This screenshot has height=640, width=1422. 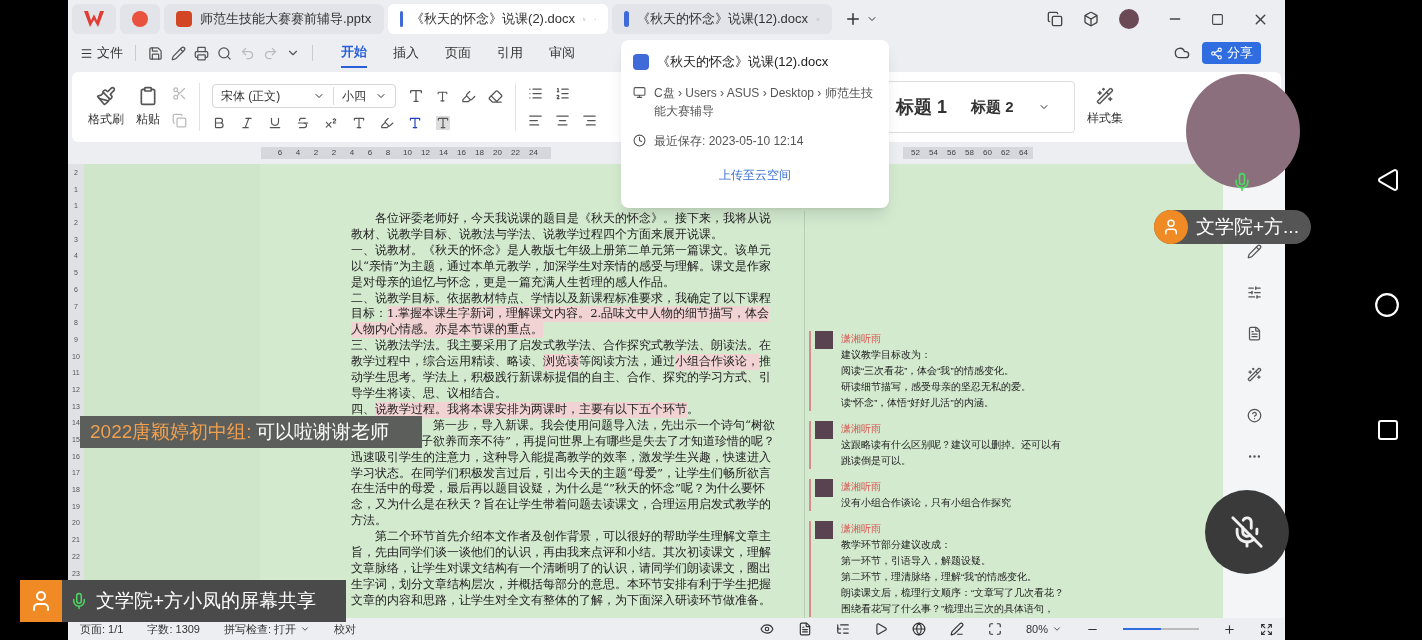 I want to click on ruler-number: 6, so click(x=370, y=153).